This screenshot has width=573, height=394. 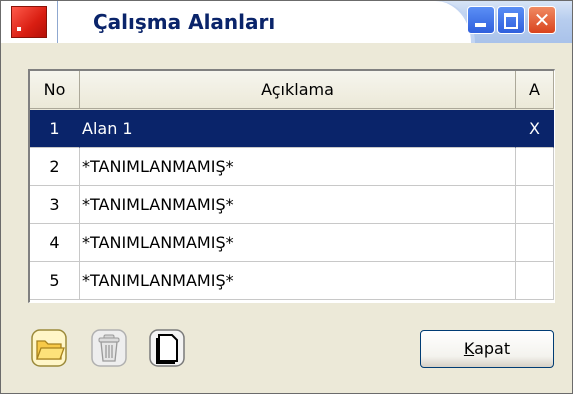 I want to click on close-button: Kapat, so click(x=487, y=349).